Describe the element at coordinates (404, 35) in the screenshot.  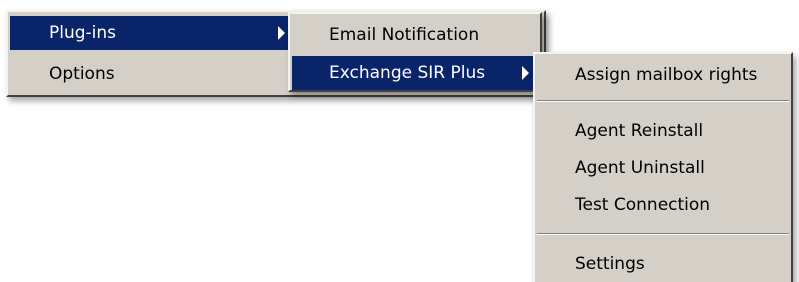
I see `menu-item-label: Email Notification` at that location.